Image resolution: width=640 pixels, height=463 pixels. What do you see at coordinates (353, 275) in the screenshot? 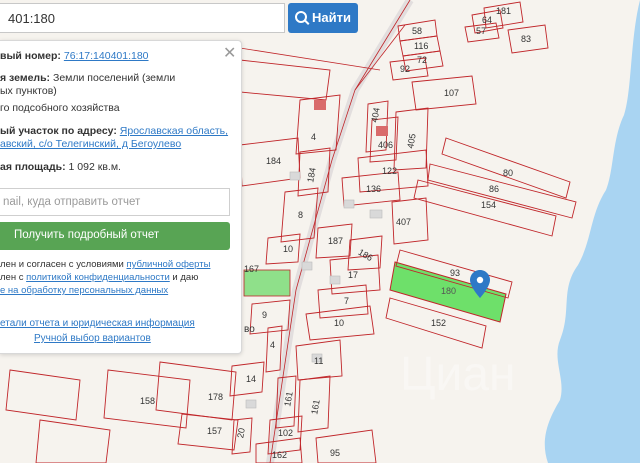
I see `parcel-label: 17` at bounding box center [353, 275].